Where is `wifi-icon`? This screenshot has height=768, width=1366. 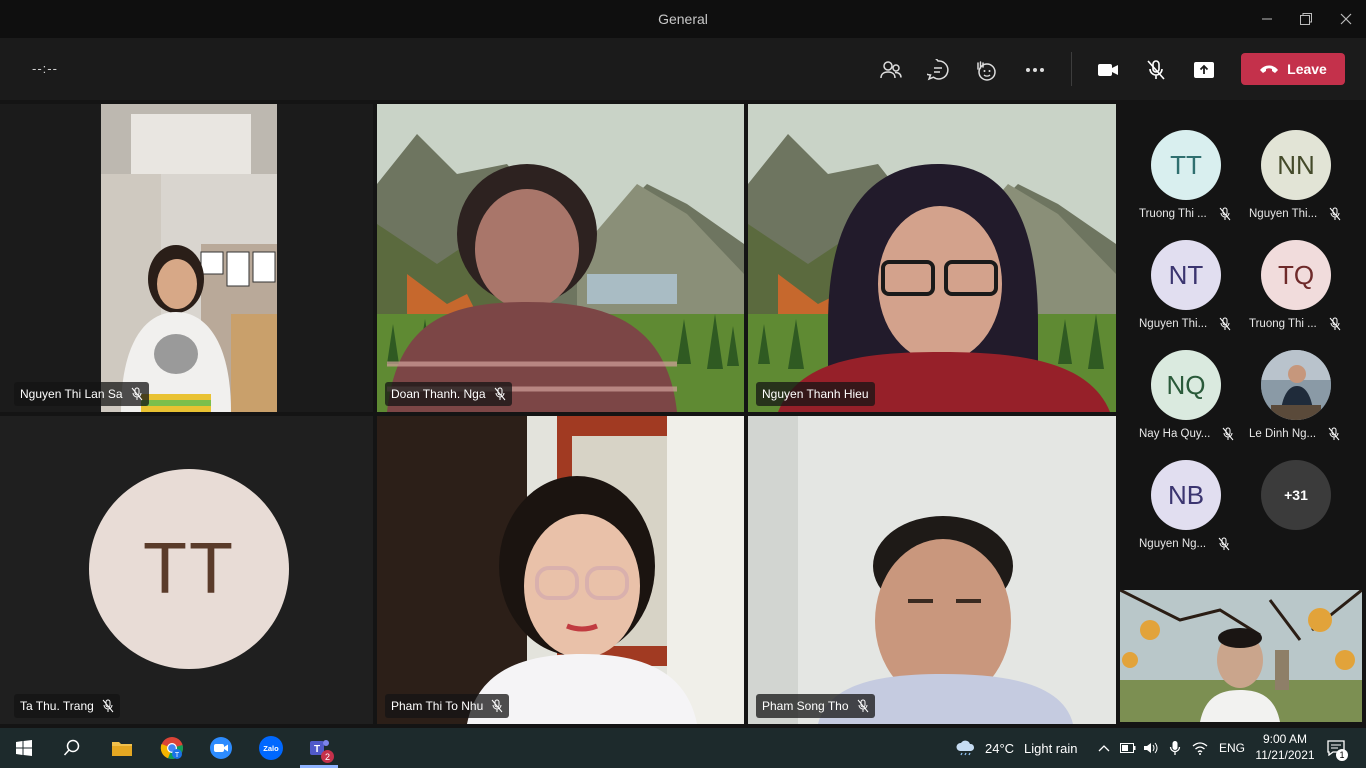
wifi-icon is located at coordinates (1200, 748).